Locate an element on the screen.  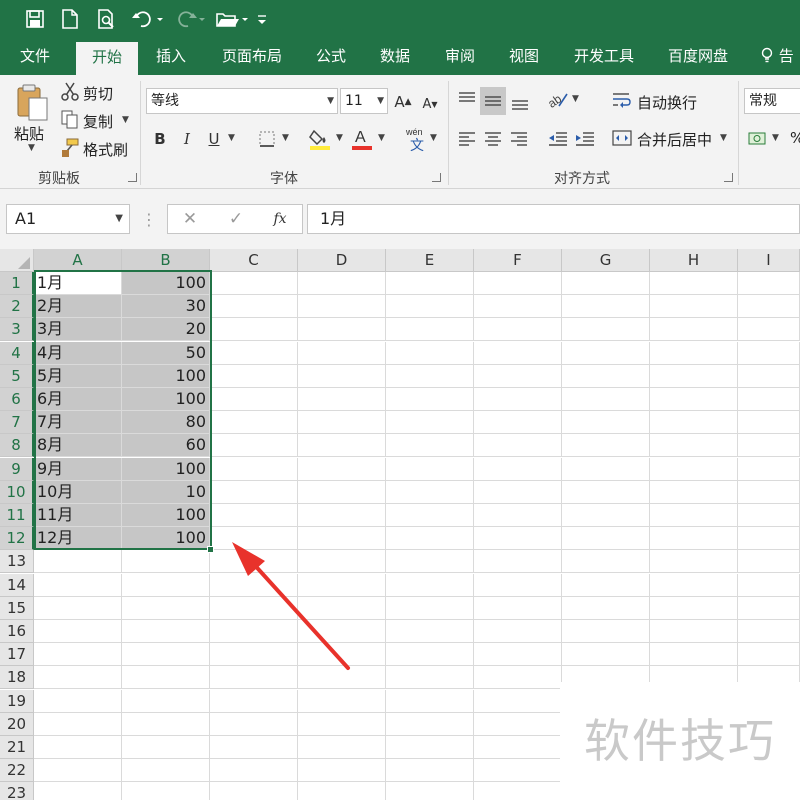
cell-b22 is located at coordinates (166, 770).